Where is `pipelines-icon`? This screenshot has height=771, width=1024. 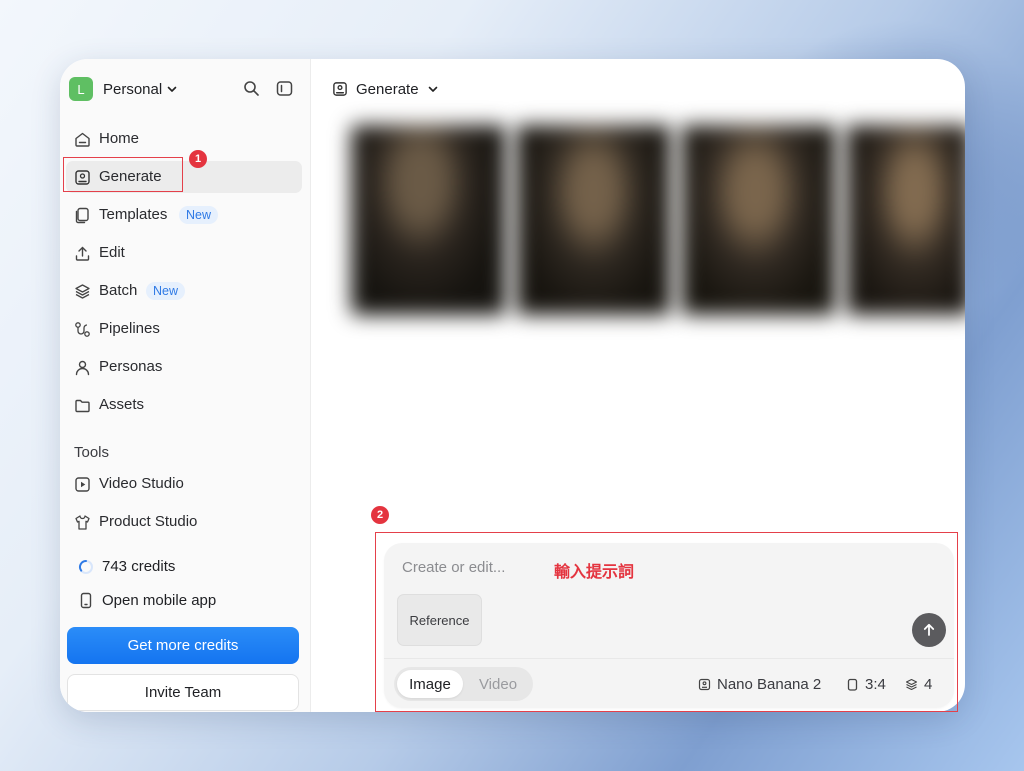
pipelines-icon is located at coordinates (82, 329).